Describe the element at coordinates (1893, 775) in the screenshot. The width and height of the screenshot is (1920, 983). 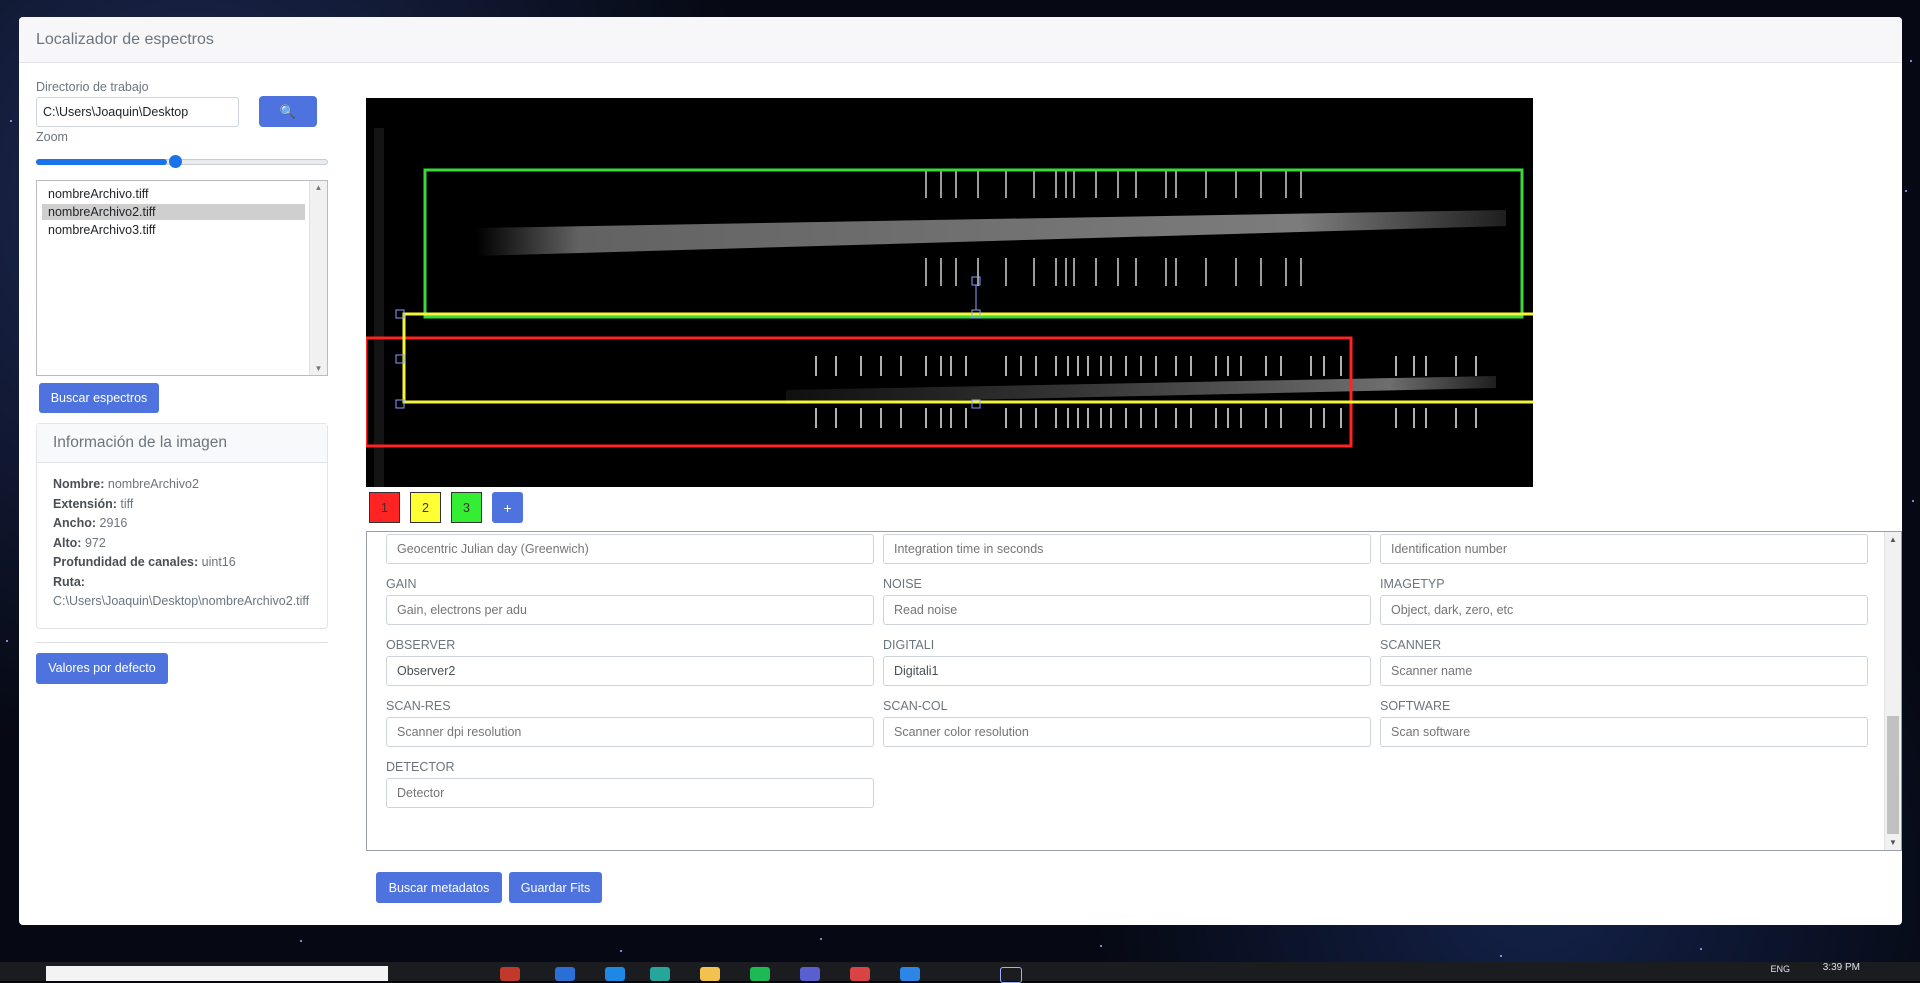
I see `scrollbar-thumb` at that location.